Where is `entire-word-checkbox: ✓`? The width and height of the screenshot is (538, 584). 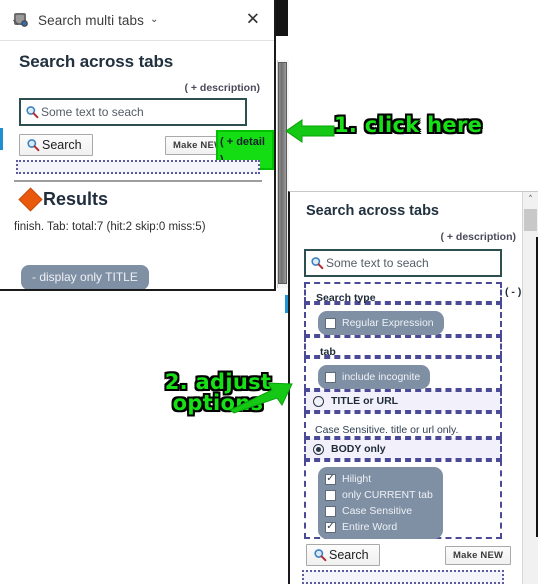 entire-word-checkbox: ✓ is located at coordinates (330, 527).